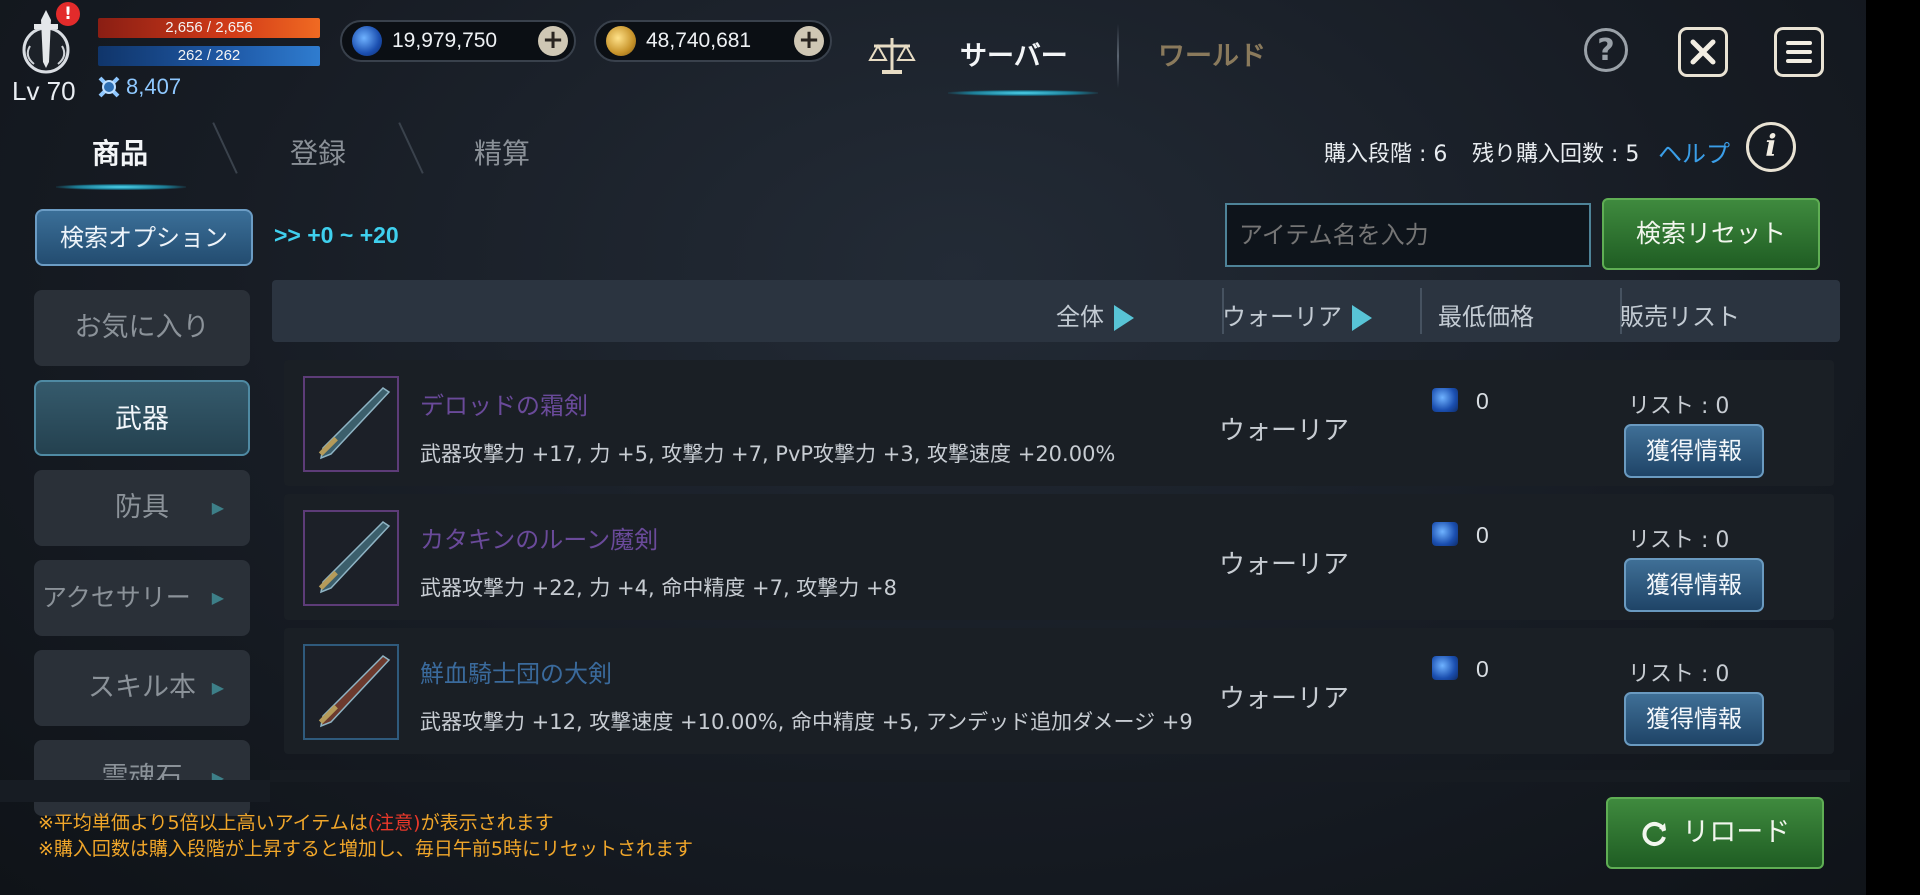 This screenshot has height=895, width=1920. What do you see at coordinates (1771, 147) in the screenshot?
I see `info-icon: i` at bounding box center [1771, 147].